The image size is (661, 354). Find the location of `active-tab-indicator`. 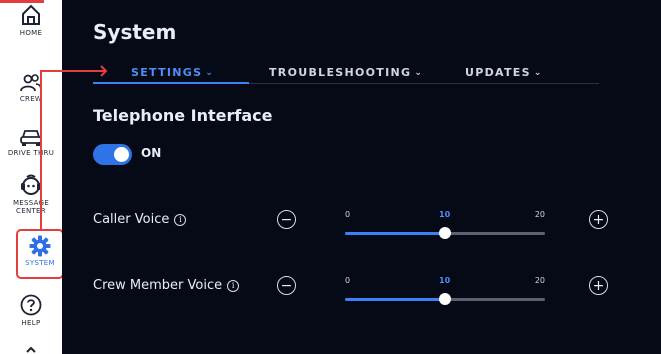

active-tab-indicator is located at coordinates (171, 83).